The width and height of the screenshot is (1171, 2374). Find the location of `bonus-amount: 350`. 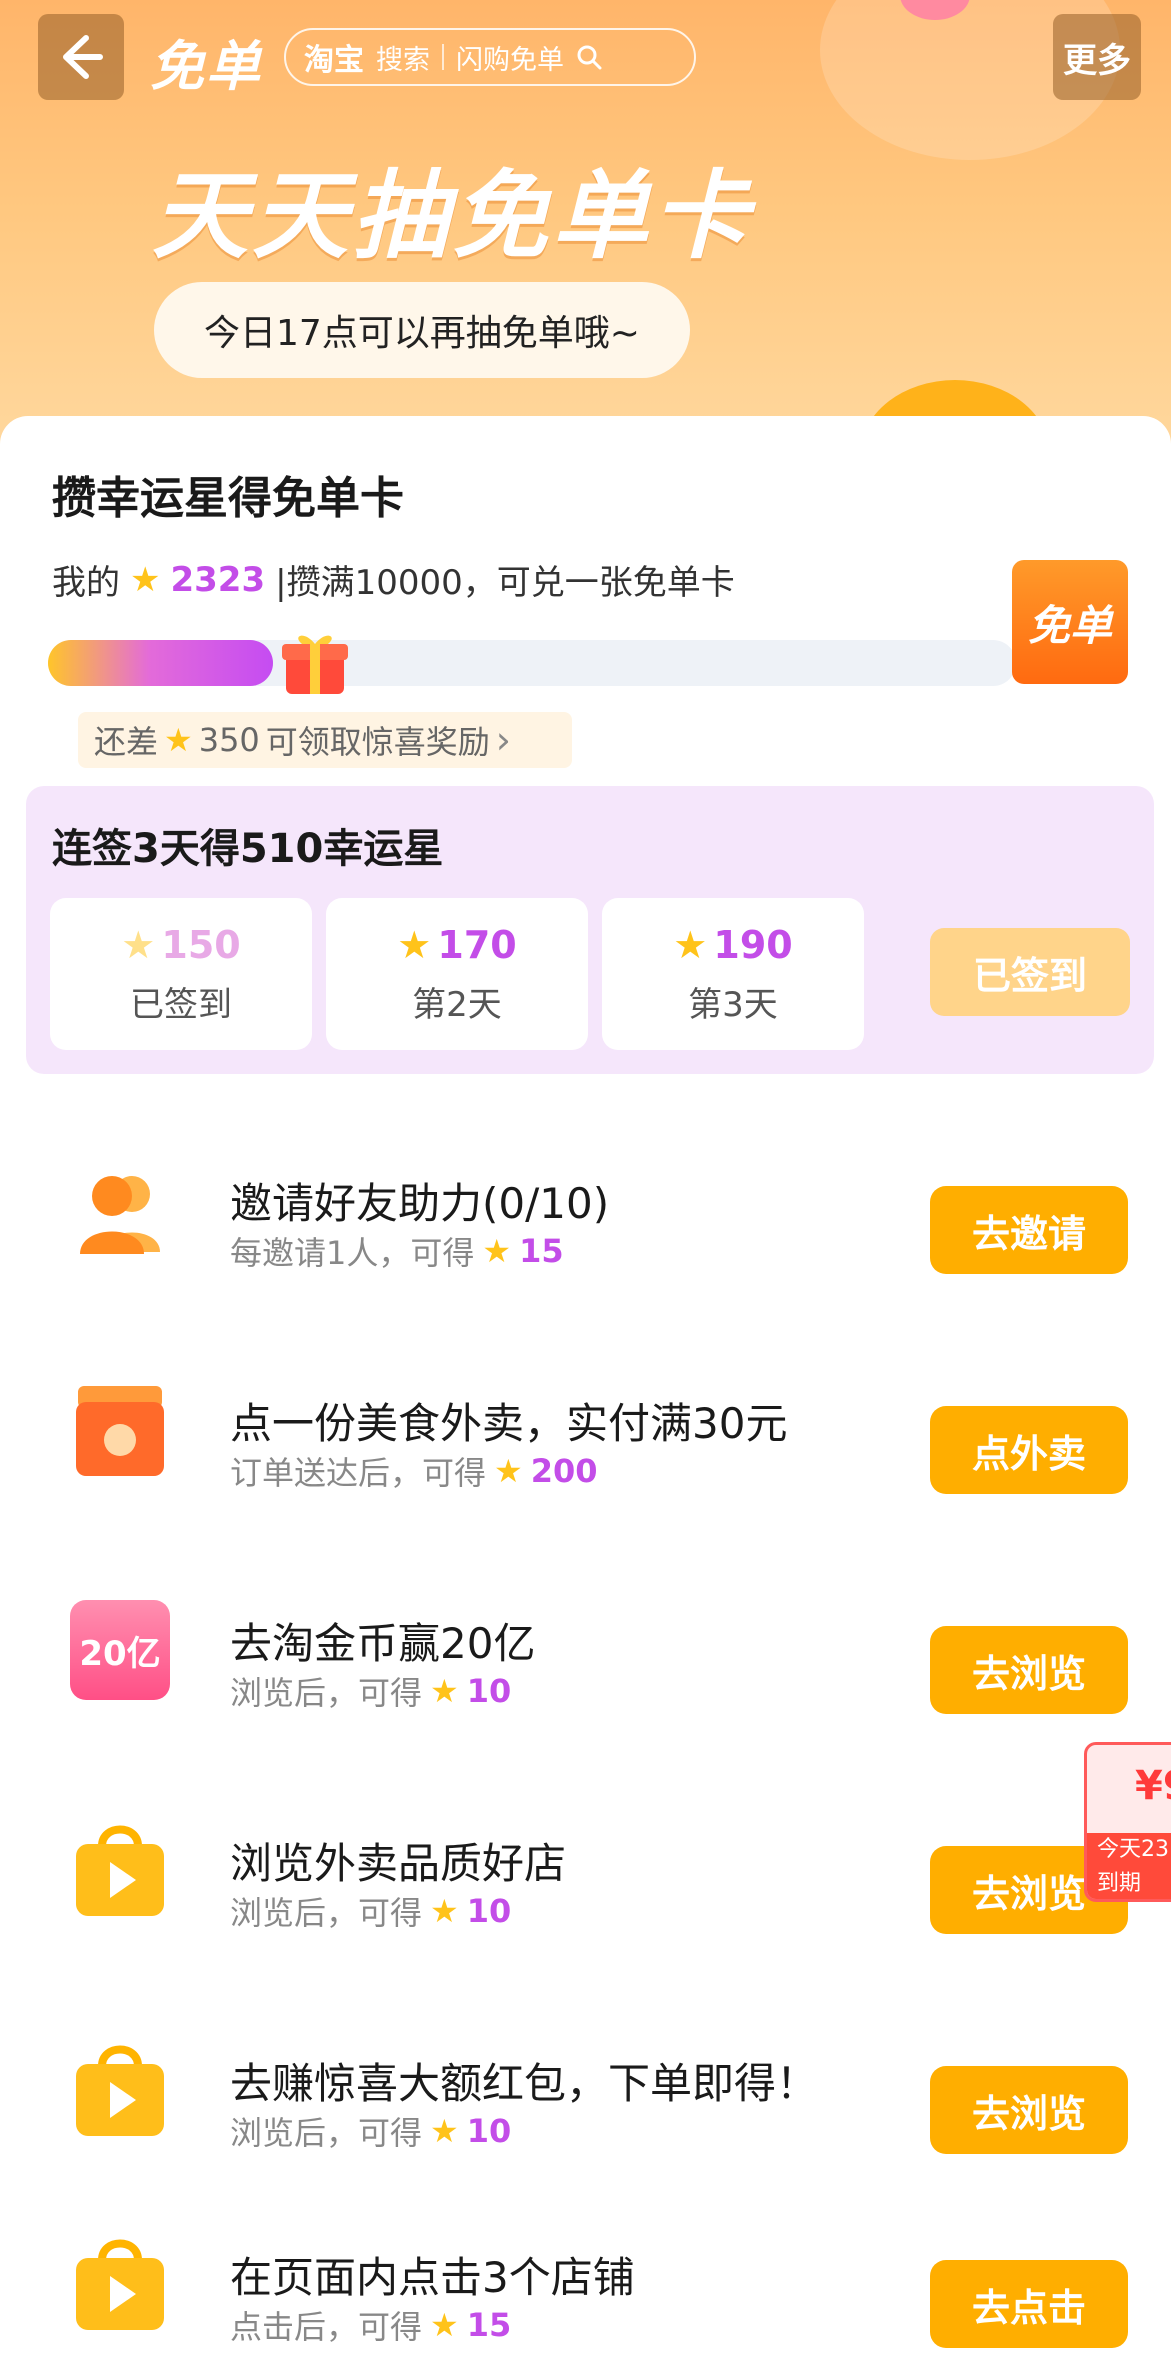

bonus-amount: 350 is located at coordinates (229, 740).